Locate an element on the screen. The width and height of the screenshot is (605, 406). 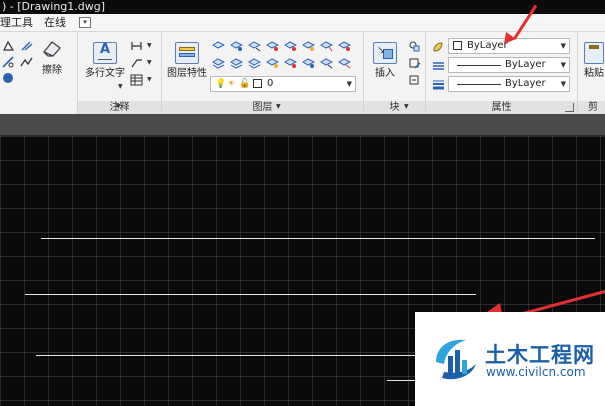
create-block-icon is located at coordinates (414, 46).